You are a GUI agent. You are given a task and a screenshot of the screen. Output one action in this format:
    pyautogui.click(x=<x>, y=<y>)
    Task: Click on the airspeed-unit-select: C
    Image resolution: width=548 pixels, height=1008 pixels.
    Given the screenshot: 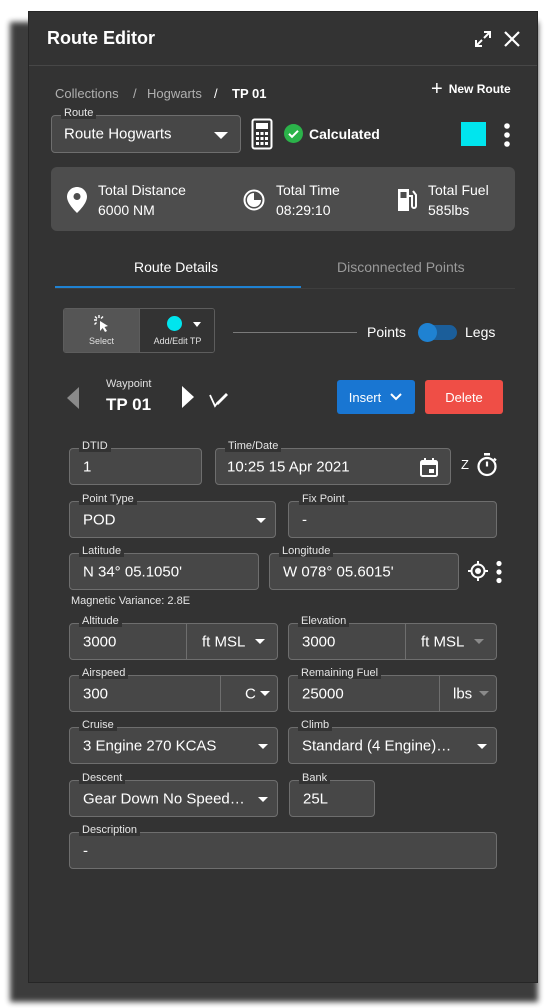 What is the action you would take?
    pyautogui.click(x=249, y=693)
    